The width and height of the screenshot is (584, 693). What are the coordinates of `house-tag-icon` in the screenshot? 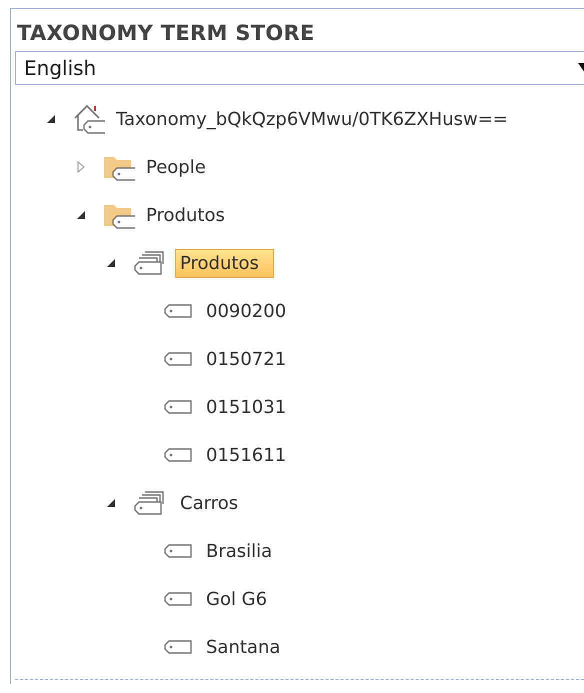 It's located at (89, 119).